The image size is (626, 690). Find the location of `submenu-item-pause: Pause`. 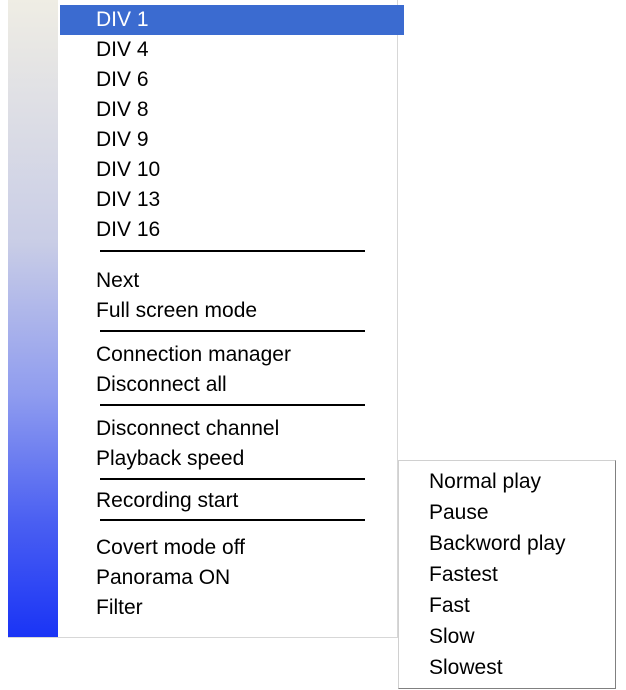

submenu-item-pause: Pause is located at coordinates (507, 512).